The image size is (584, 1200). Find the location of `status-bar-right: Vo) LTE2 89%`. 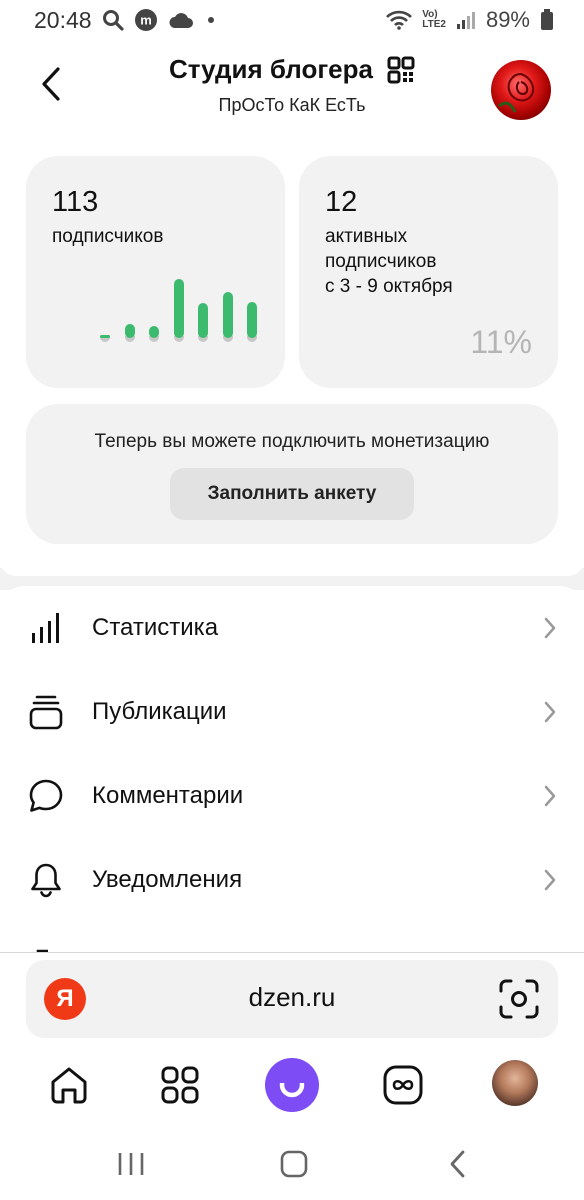

status-bar-right: Vo) LTE2 89% is located at coordinates (470, 20).